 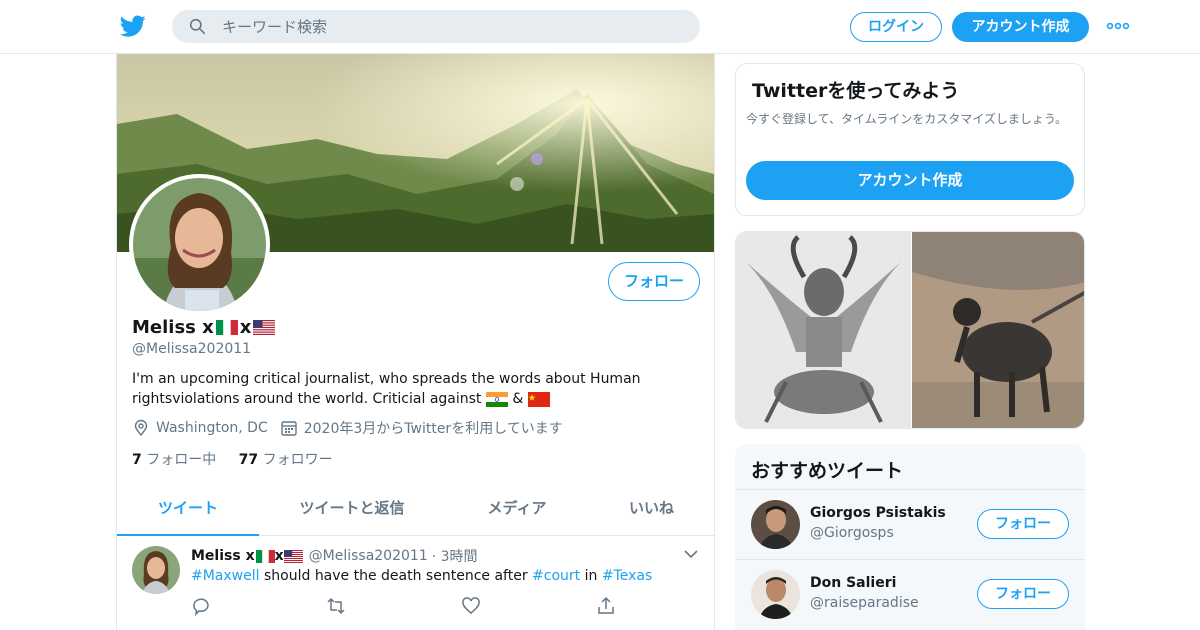 I want to click on calendar-icon, so click(x=289, y=428).